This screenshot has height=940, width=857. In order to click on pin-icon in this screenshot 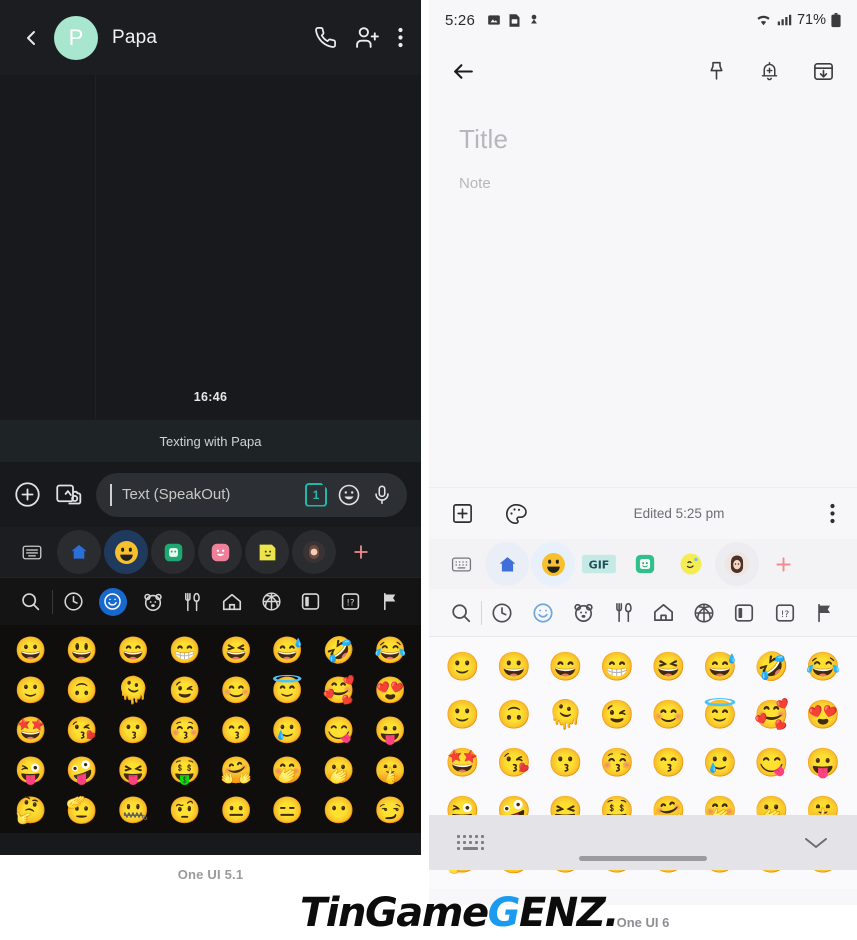, I will do `click(716, 71)`.